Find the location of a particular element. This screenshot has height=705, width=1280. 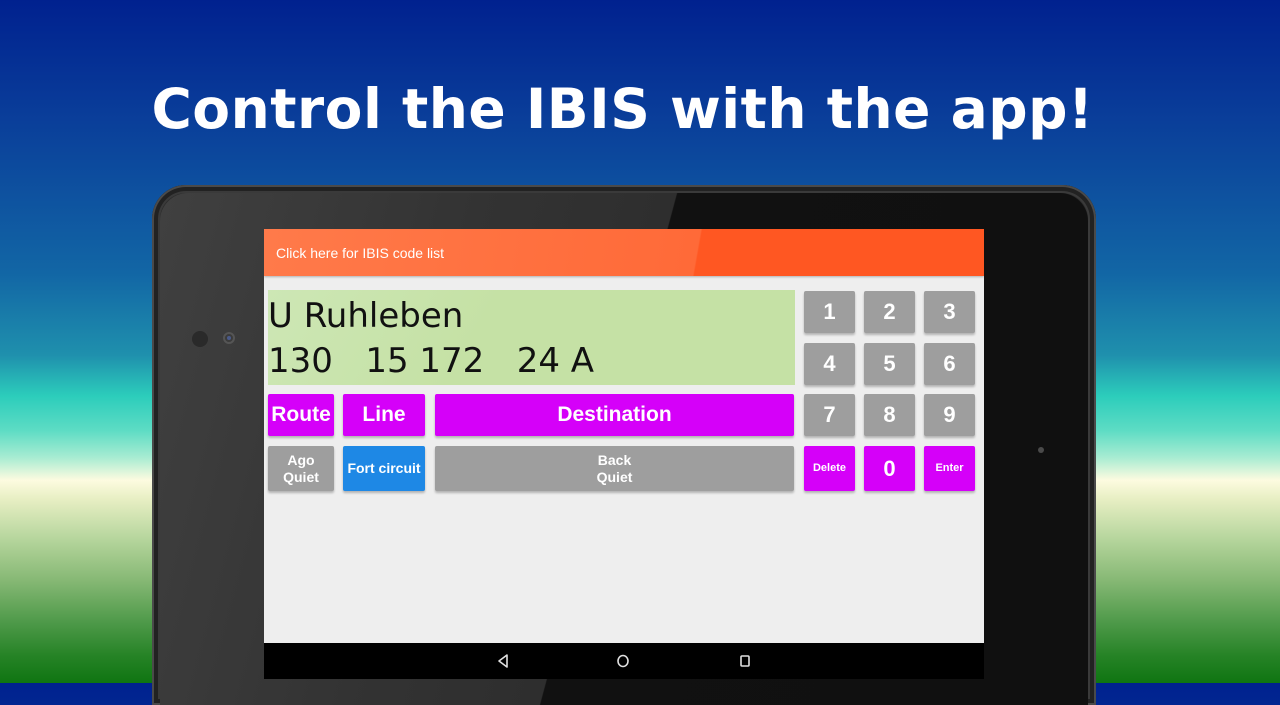

fort-circuit-button: Fort circuit is located at coordinates (384, 468).